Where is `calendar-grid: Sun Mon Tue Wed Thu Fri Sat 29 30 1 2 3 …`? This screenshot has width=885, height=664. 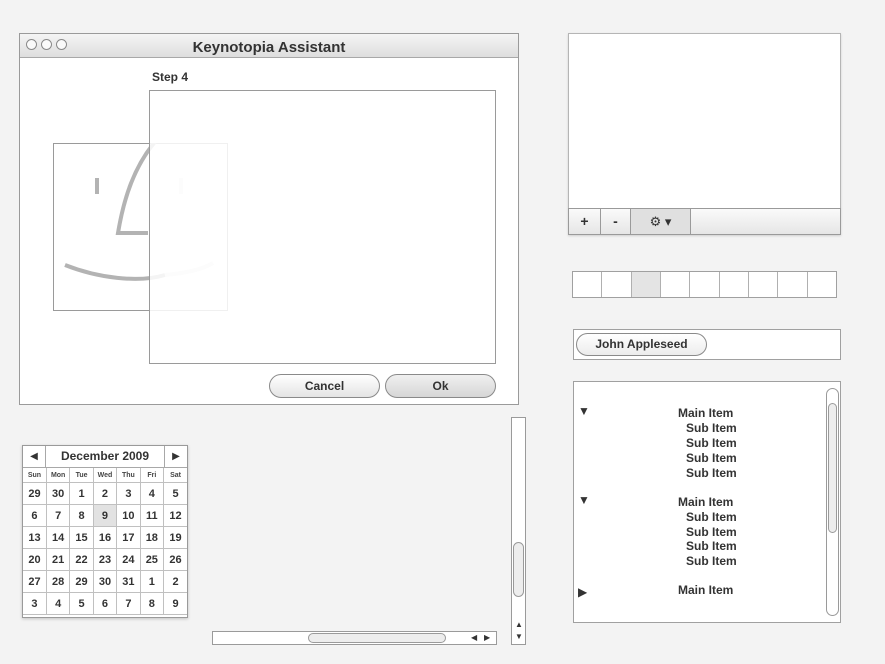 calendar-grid: Sun Mon Tue Wed Thu Fri Sat 29 30 1 2 3 … is located at coordinates (105, 541).